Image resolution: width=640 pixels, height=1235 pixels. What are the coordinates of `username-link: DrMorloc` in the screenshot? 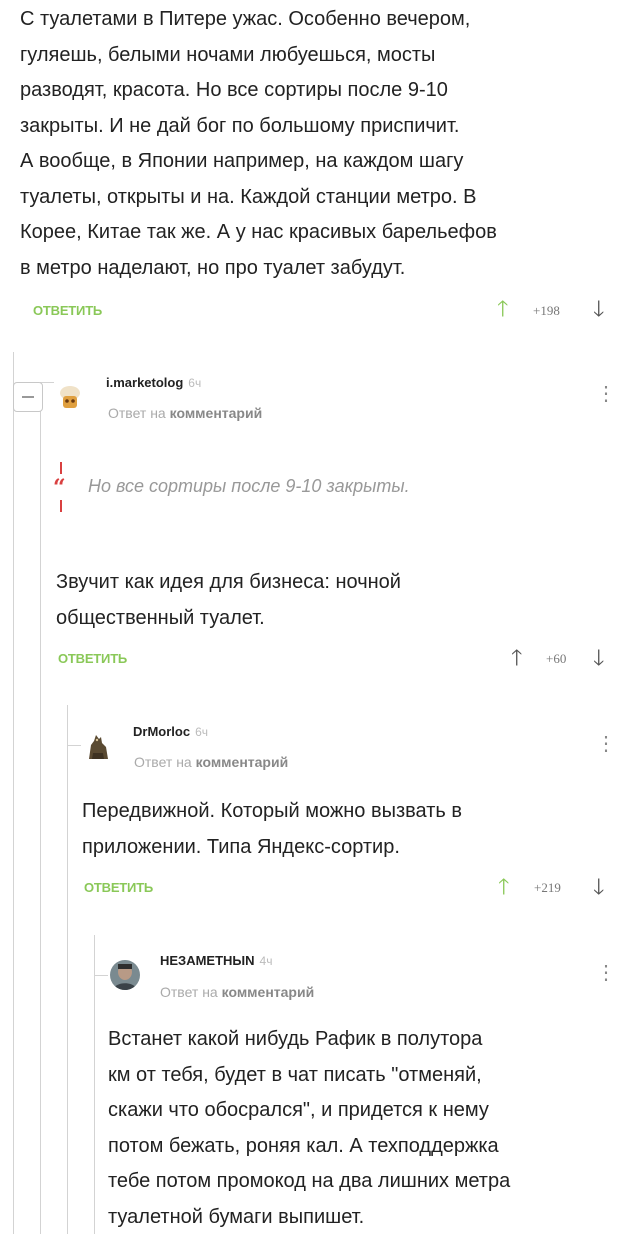 It's located at (161, 731).